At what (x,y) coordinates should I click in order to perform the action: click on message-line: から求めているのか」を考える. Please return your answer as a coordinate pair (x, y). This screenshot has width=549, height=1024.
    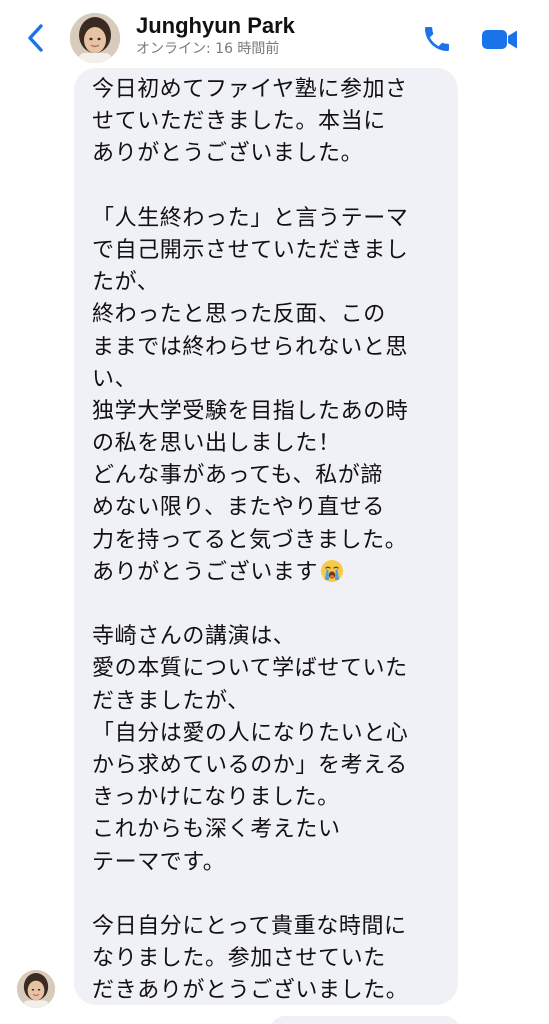
    Looking at the image, I should click on (250, 765).